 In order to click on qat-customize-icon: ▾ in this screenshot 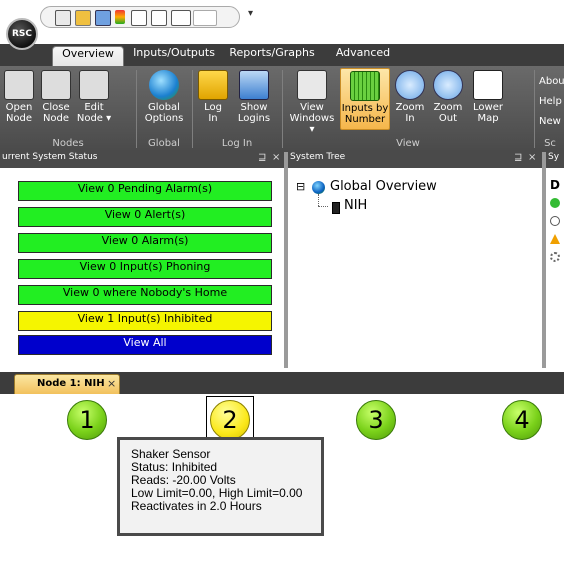, I will do `click(250, 13)`.